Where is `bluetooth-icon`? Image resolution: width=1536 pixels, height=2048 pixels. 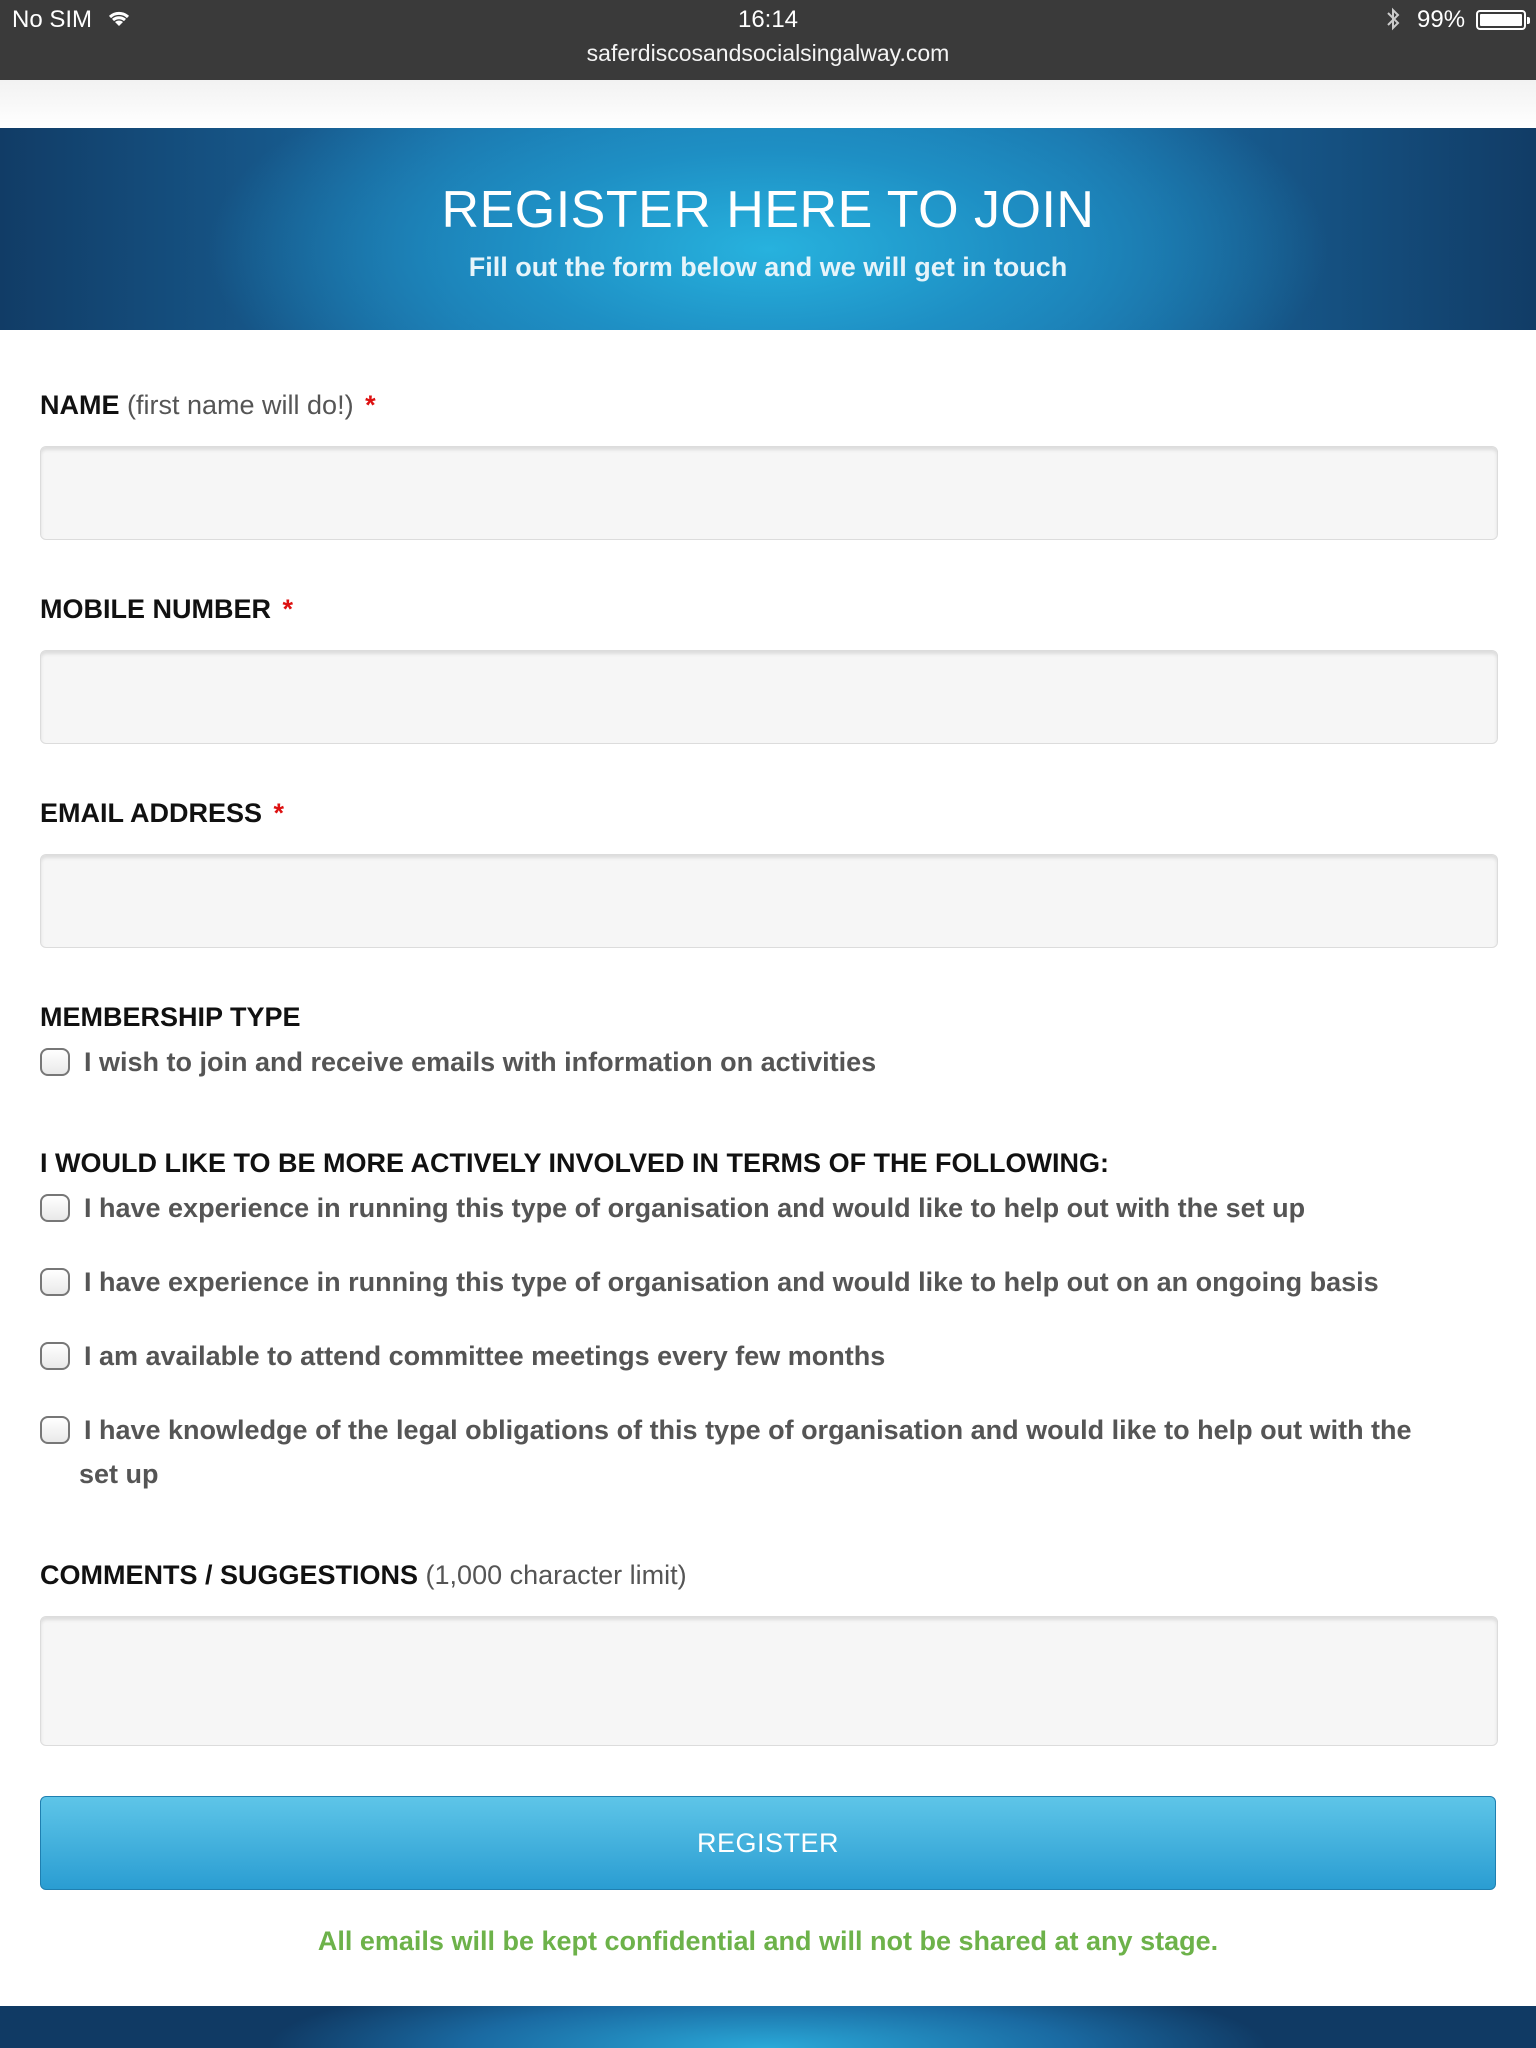 bluetooth-icon is located at coordinates (1393, 21).